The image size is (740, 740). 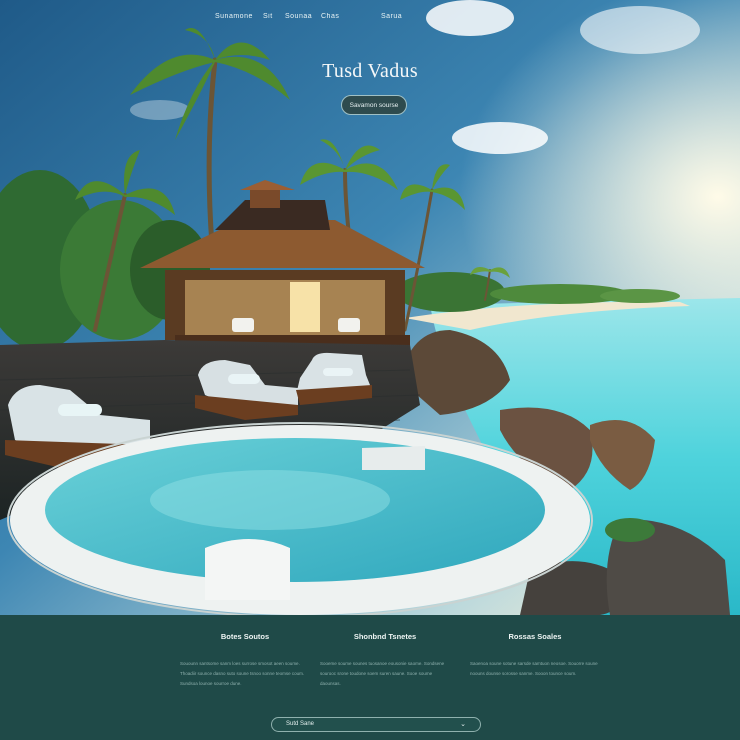 I want to click on footer-select: Sutd Sane ⌄, so click(x=376, y=724).